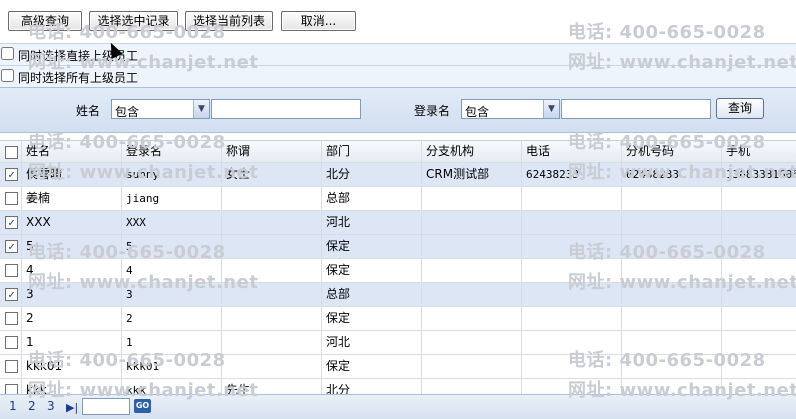  I want to click on last-page-icon: ▶|, so click(72, 407).